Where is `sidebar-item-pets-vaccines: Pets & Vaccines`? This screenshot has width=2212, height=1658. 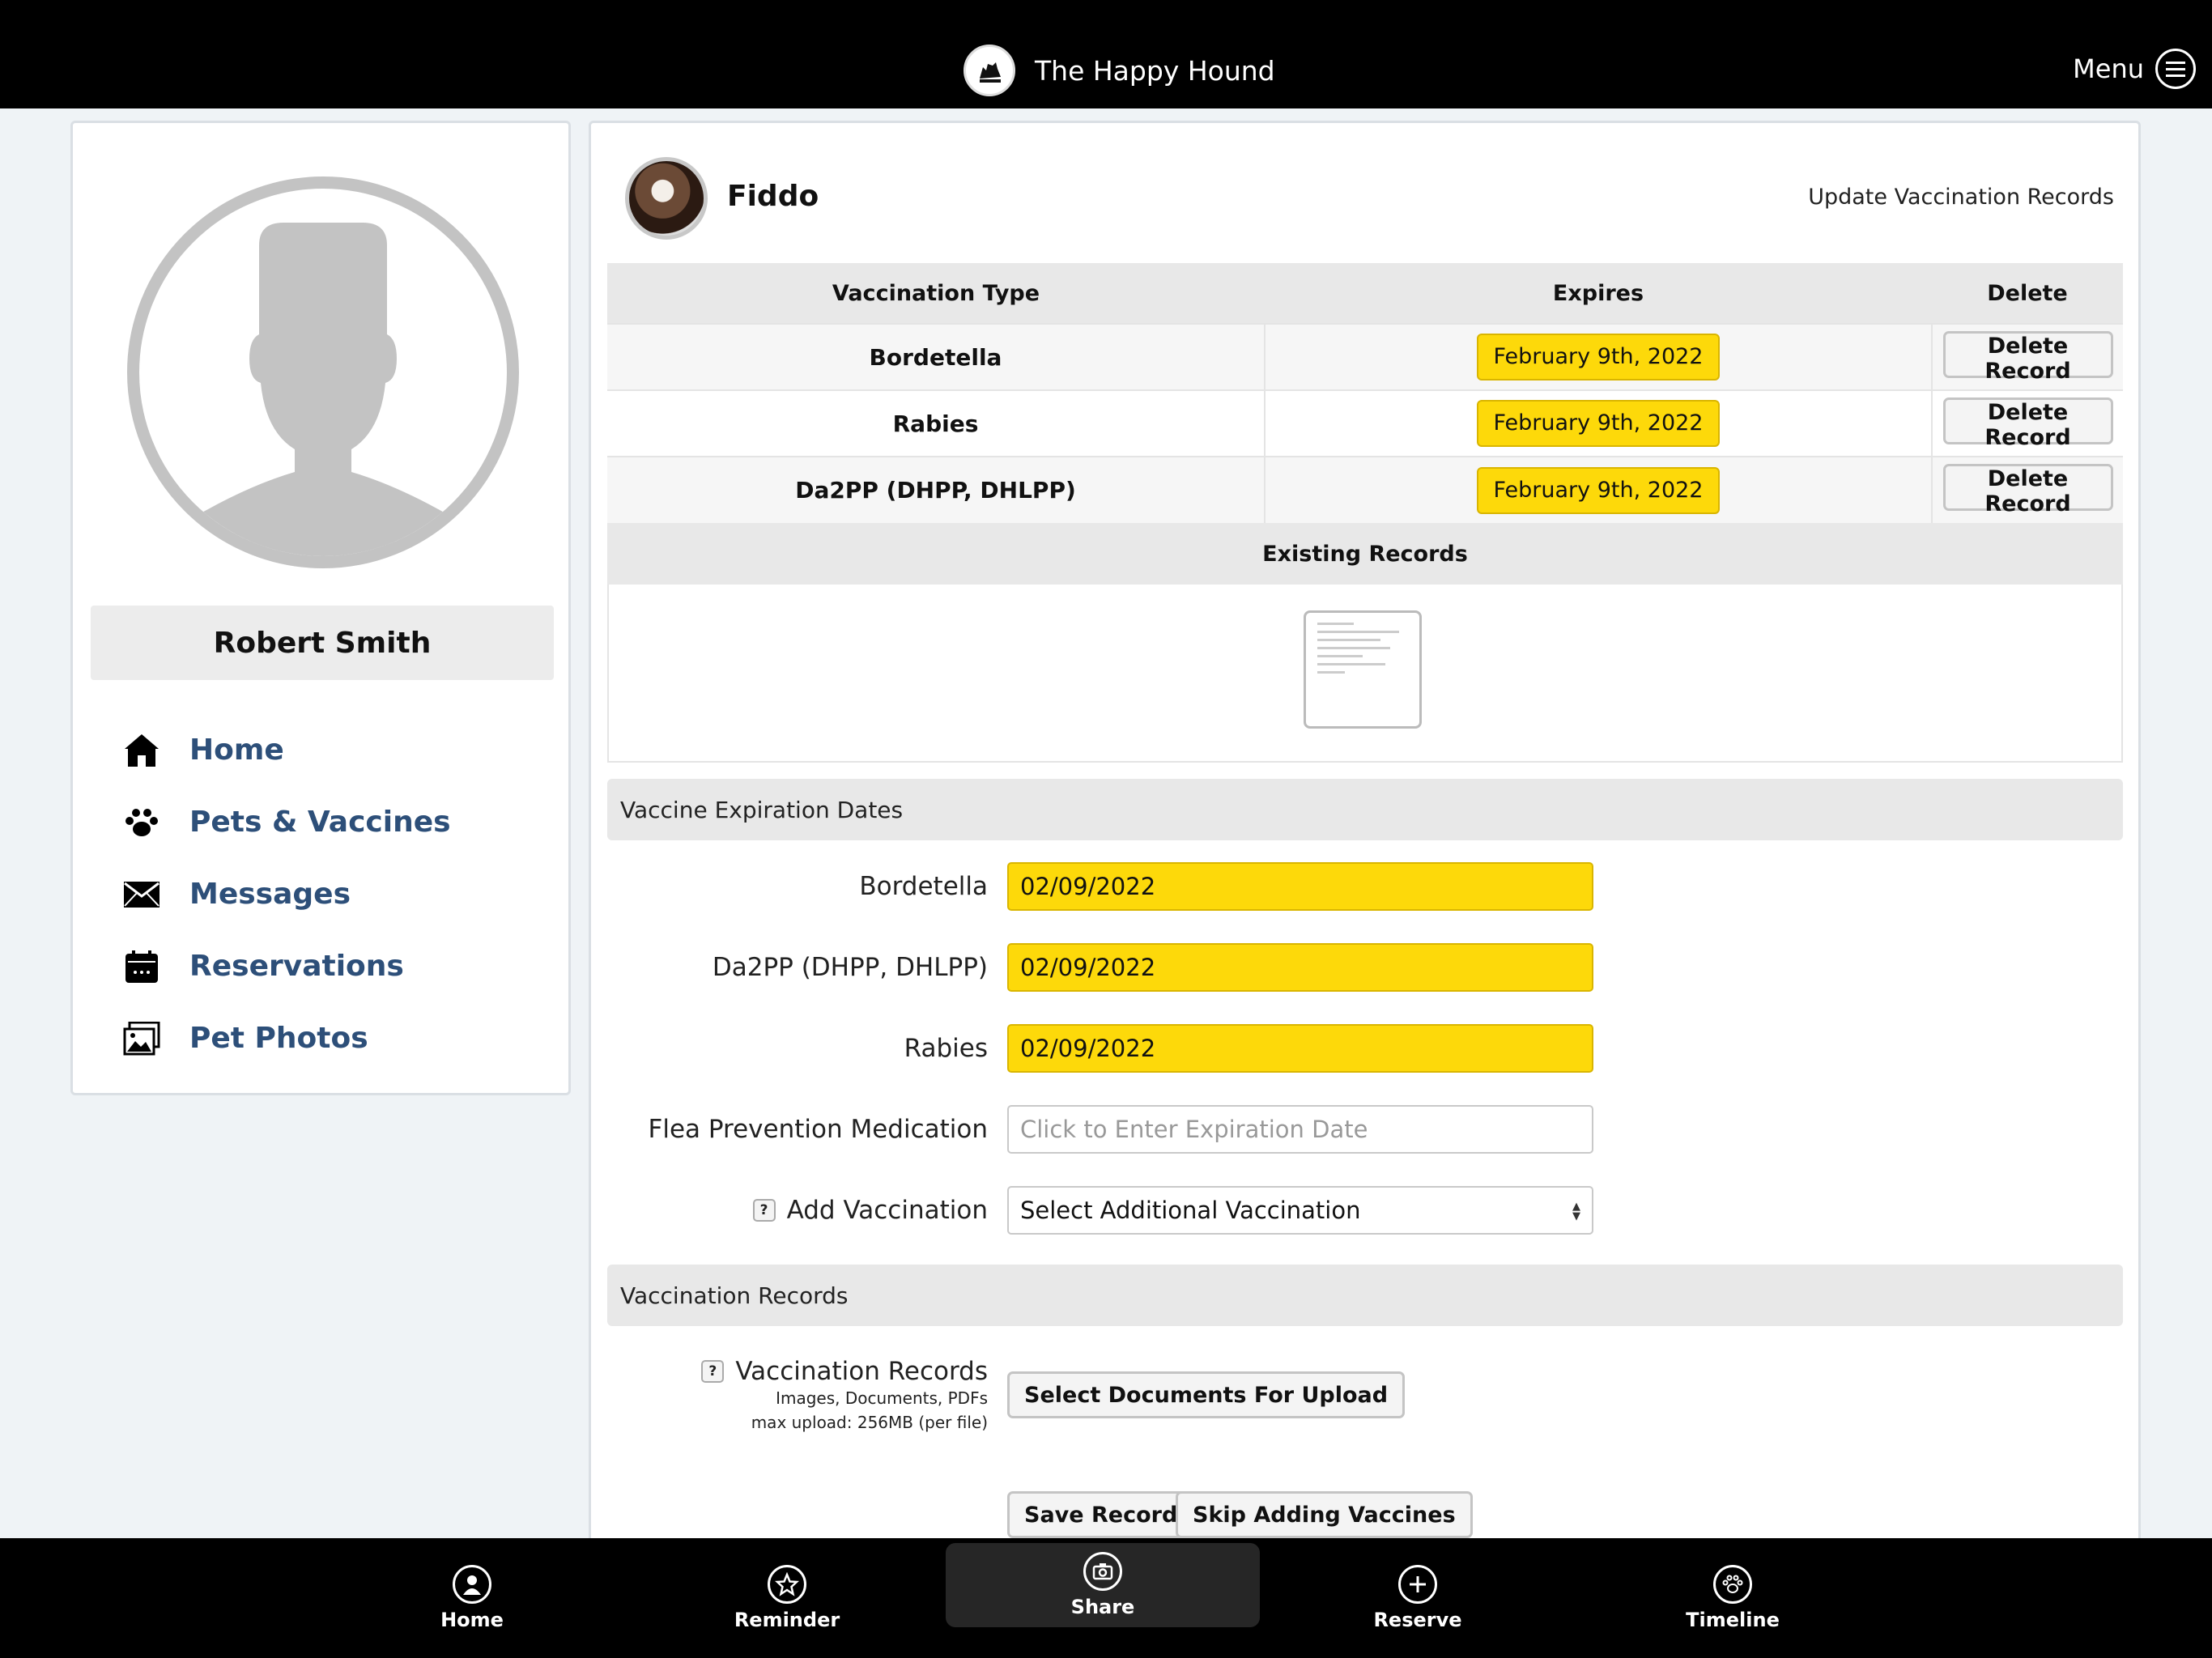
sidebar-item-pets-vaccines: Pets & Vaccines is located at coordinates (324, 822).